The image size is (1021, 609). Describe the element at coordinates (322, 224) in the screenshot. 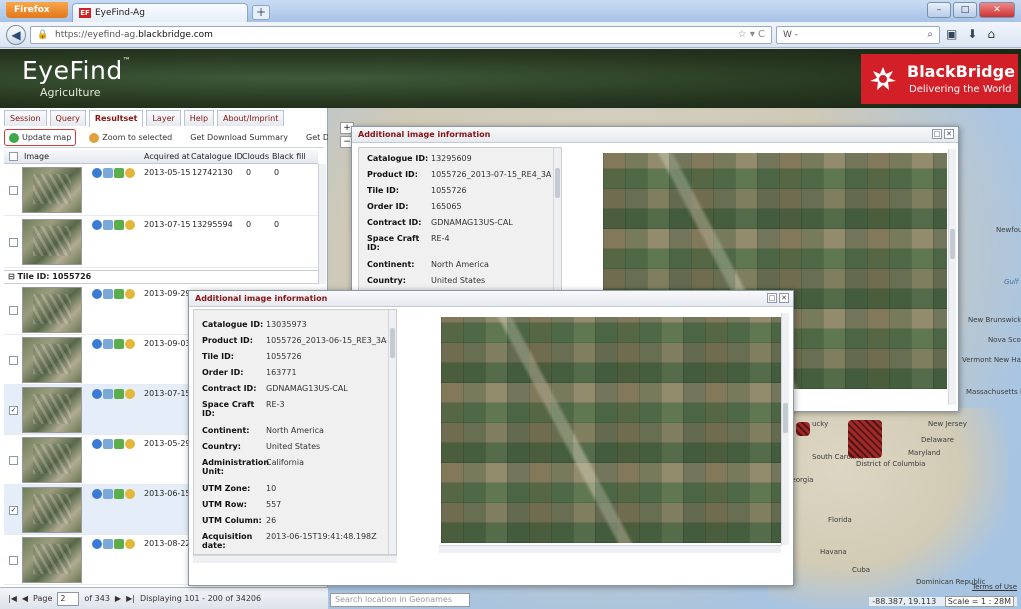

I see `grid-scrollbar` at that location.